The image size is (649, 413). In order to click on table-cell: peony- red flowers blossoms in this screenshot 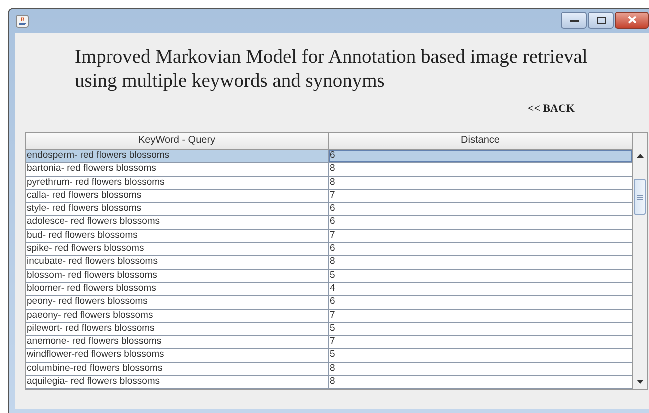, I will do `click(177, 302)`.